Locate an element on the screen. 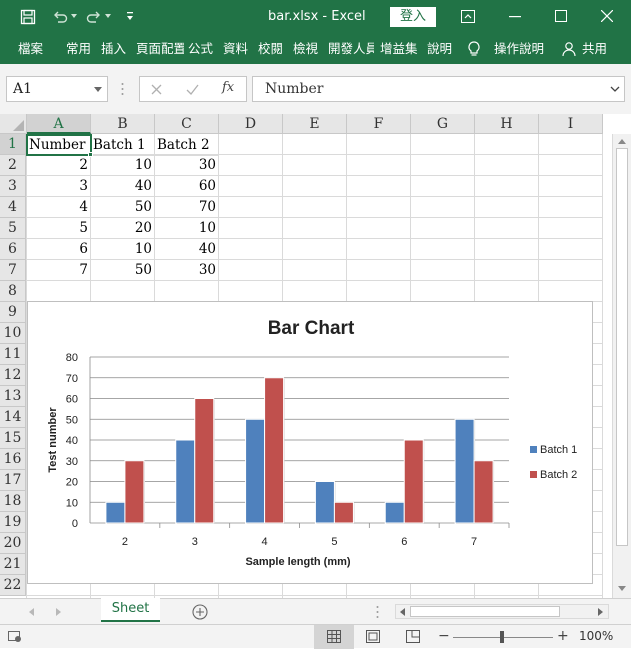 The width and height of the screenshot is (631, 649). sheet-tab-active: Sheet is located at coordinates (130, 610).